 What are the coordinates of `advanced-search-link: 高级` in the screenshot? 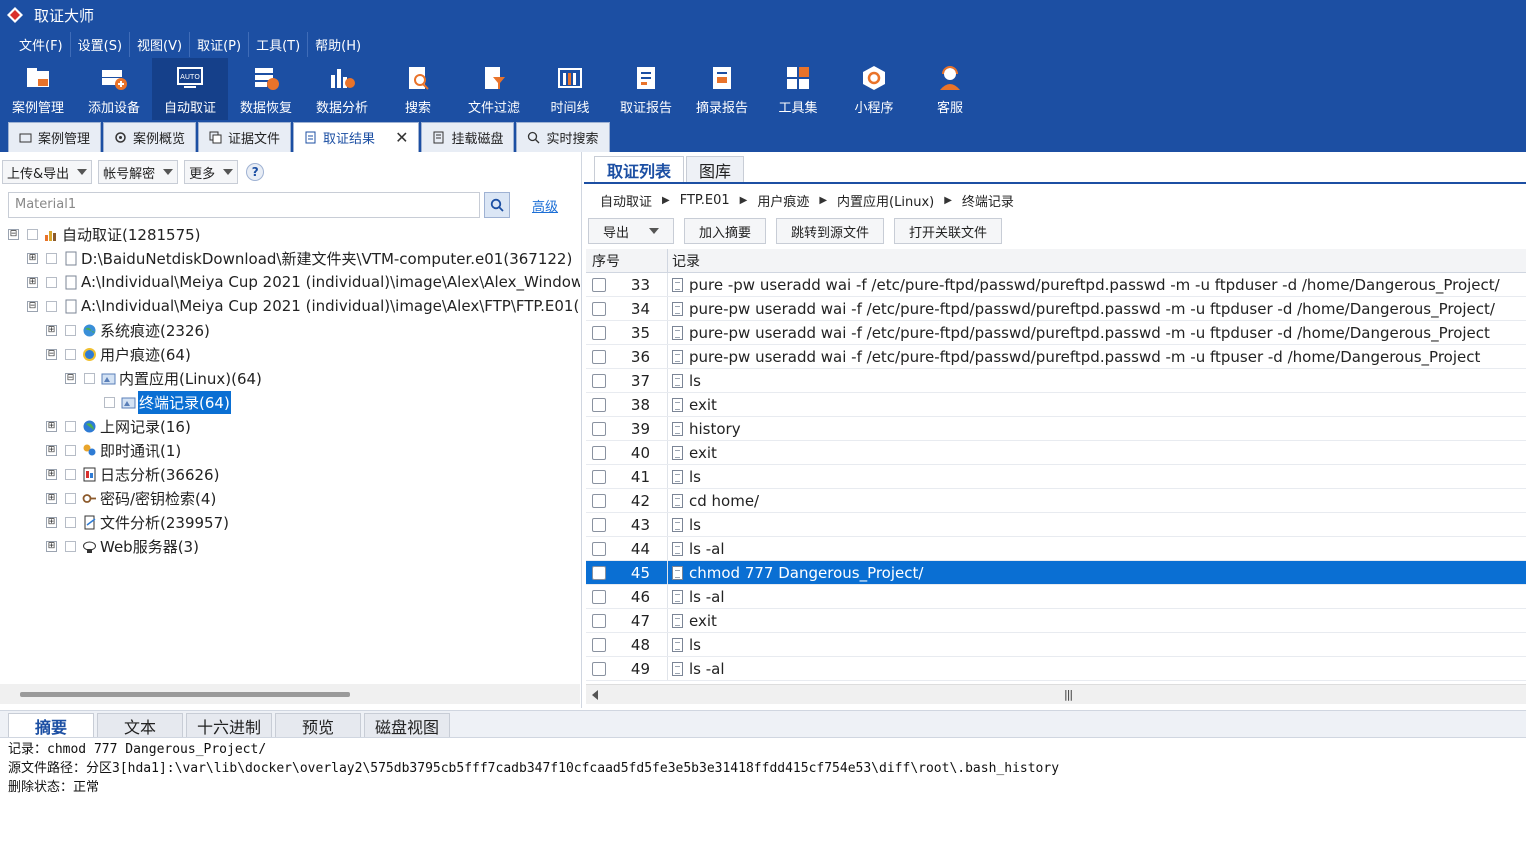 It's located at (545, 205).